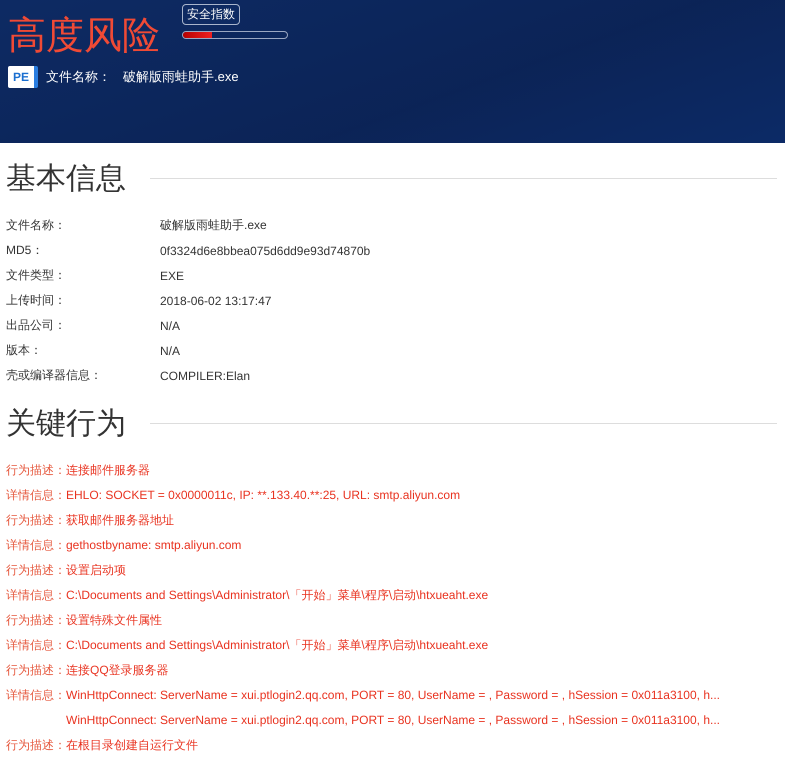  What do you see at coordinates (216, 301) in the screenshot?
I see `info-value: 2018-06-02 13:17:47` at bounding box center [216, 301].